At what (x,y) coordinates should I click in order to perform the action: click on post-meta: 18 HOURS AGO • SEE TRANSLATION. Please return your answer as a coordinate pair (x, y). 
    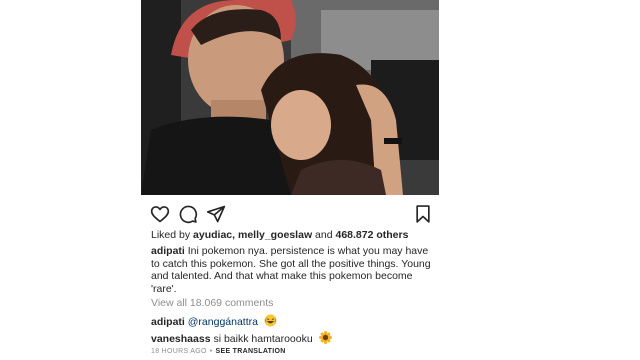
    Looking at the image, I should click on (218, 351).